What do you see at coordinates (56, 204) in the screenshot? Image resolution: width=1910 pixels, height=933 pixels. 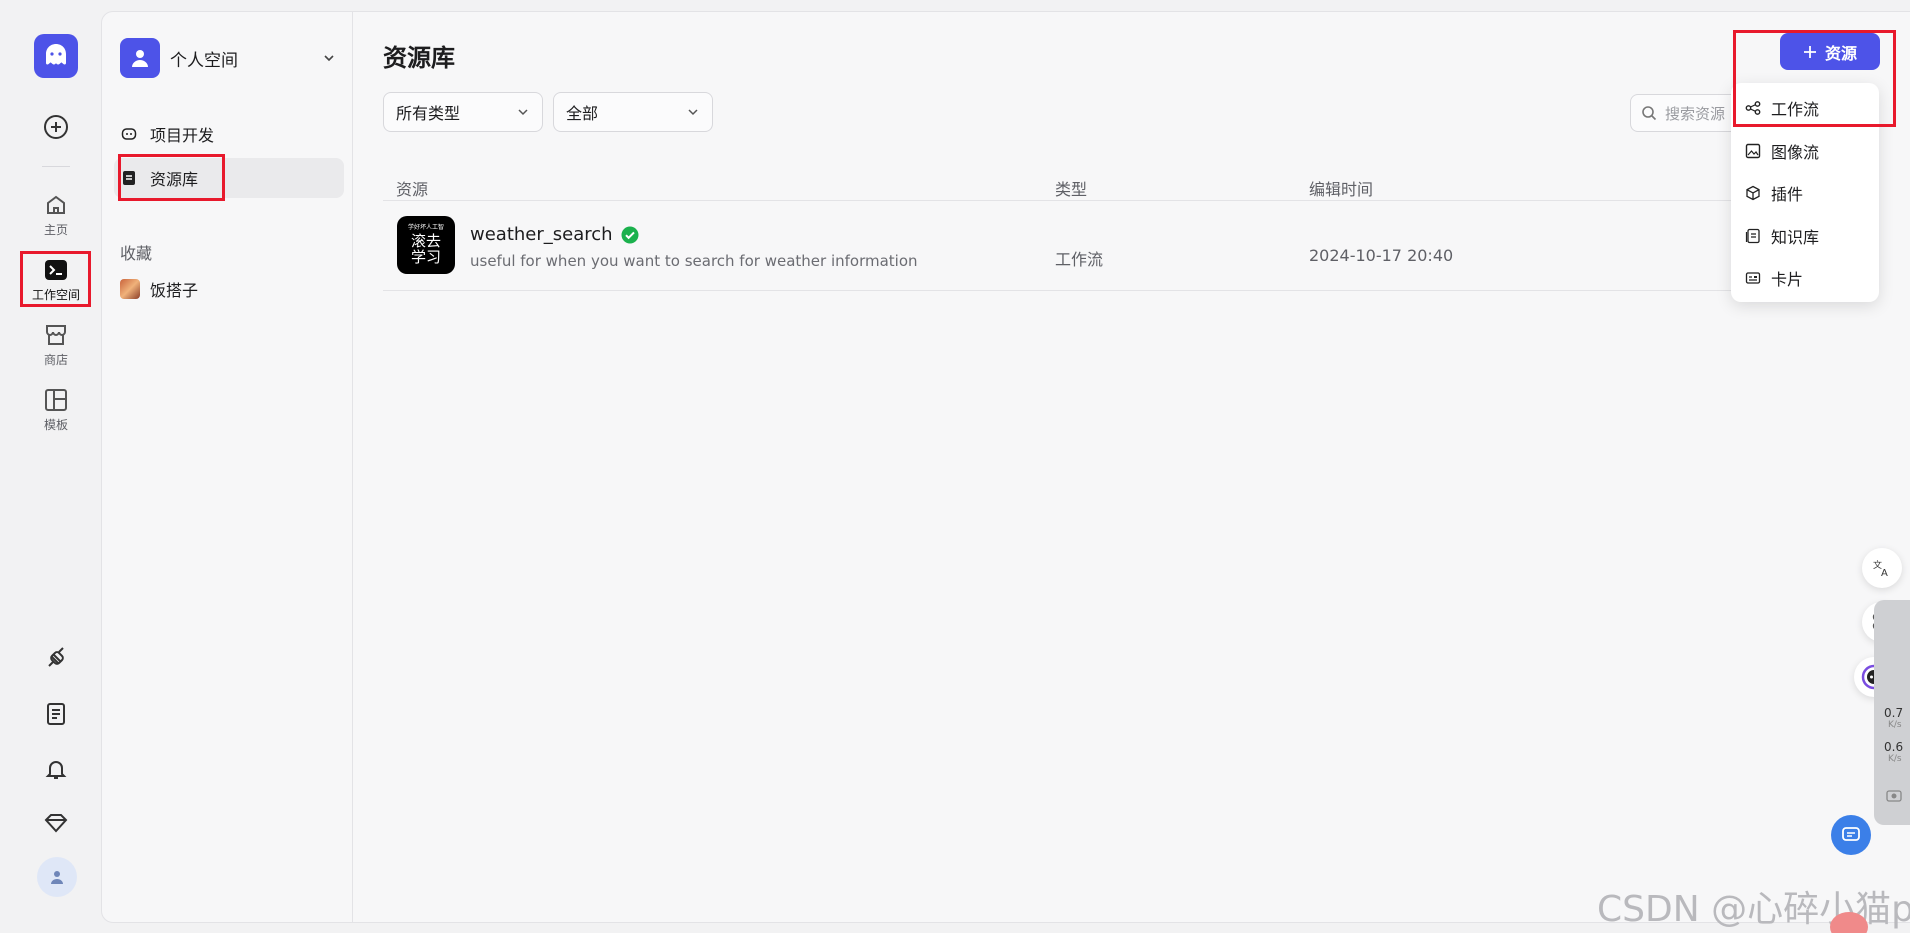 I see `home-icon` at bounding box center [56, 204].